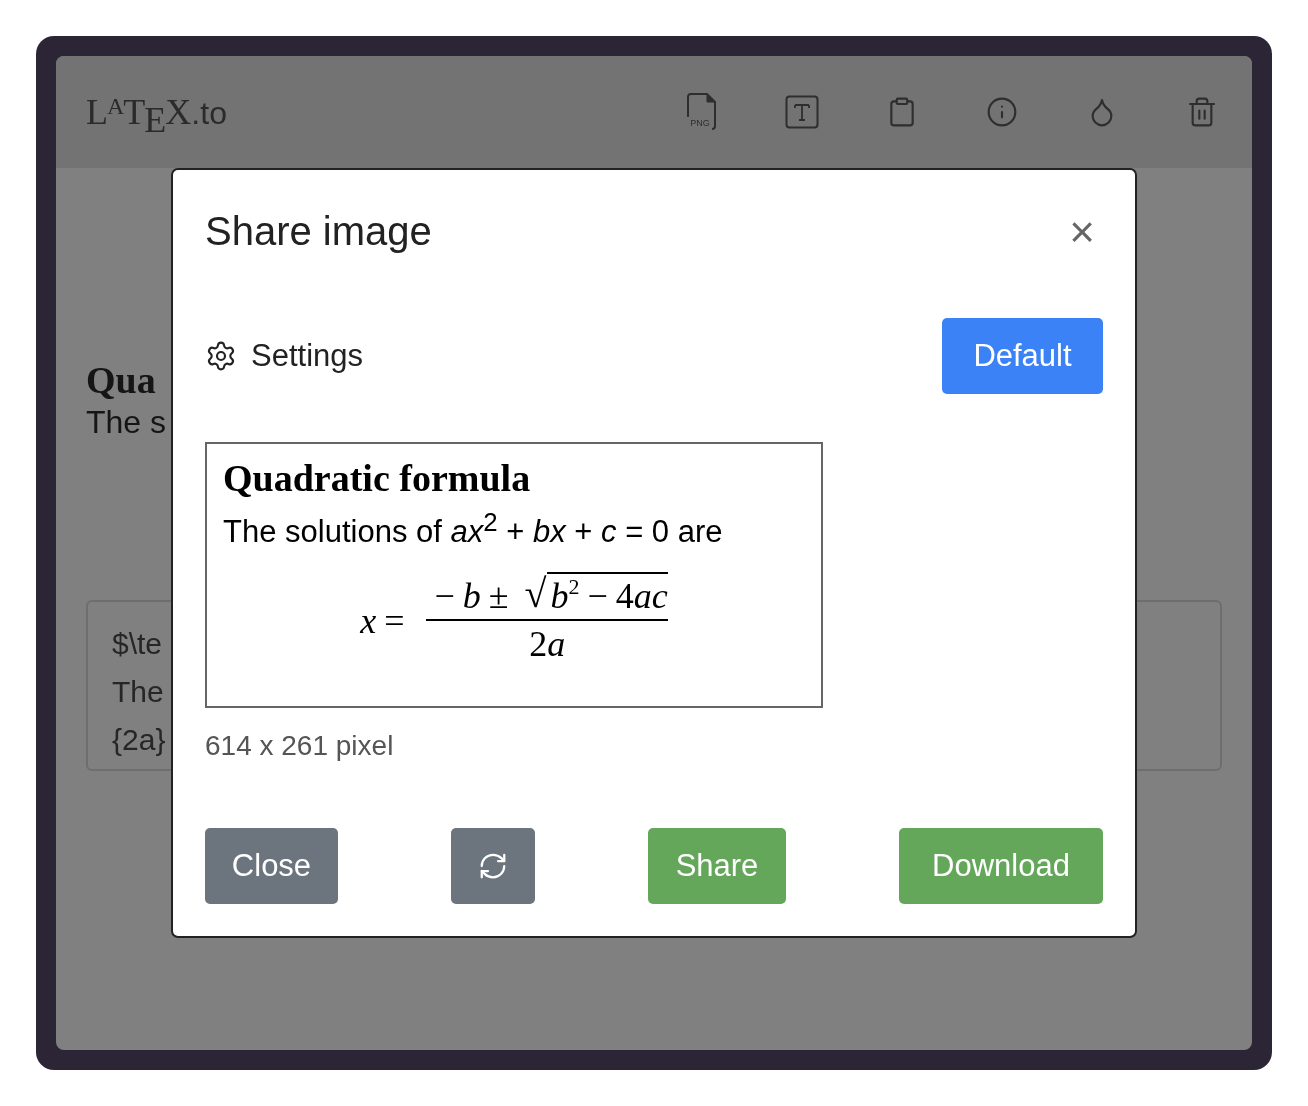 Image resolution: width=1308 pixels, height=1106 pixels. I want to click on formula-lhs: x =, so click(383, 620).